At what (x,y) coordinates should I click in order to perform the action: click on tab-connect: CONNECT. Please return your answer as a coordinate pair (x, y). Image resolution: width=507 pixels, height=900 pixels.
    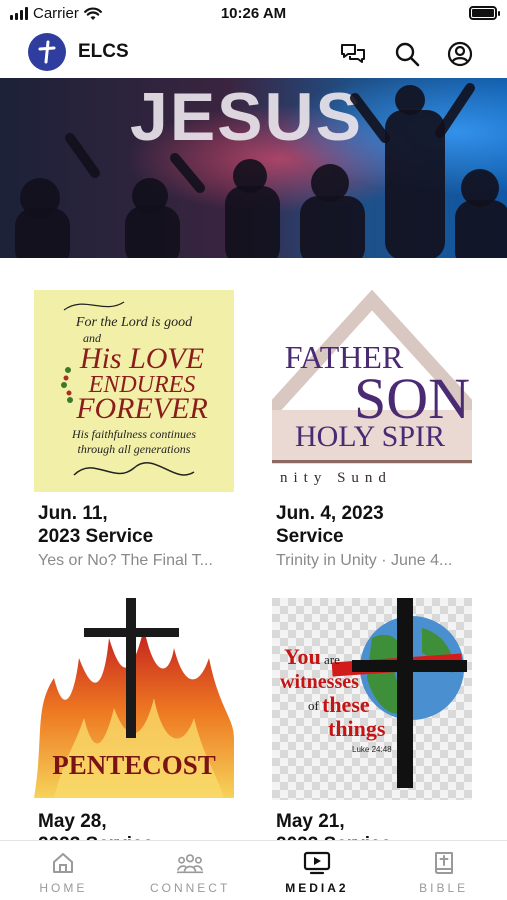
    Looking at the image, I should click on (190, 870).